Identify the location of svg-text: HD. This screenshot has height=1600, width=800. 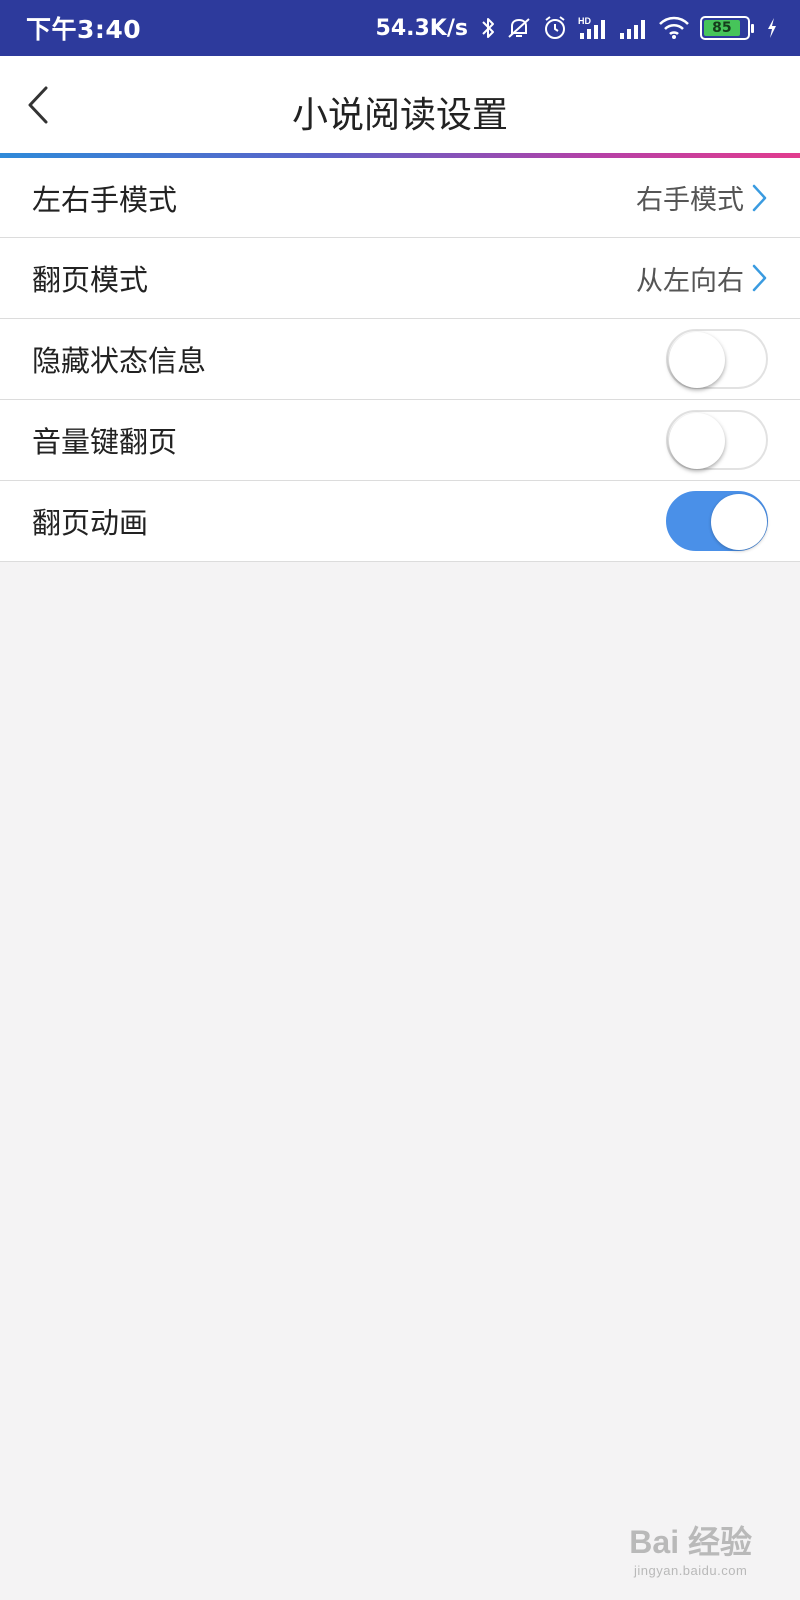
(584, 21).